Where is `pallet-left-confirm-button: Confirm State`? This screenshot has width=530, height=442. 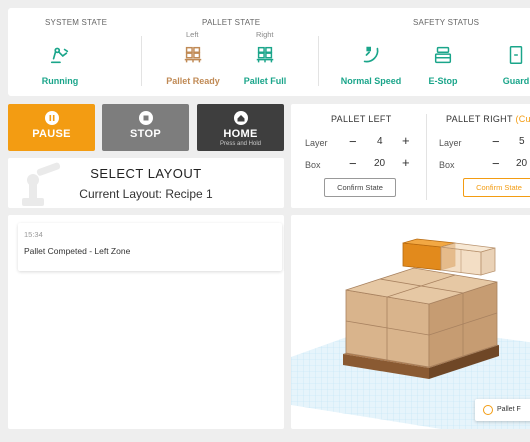
pallet-left-confirm-button: Confirm State is located at coordinates (360, 187).